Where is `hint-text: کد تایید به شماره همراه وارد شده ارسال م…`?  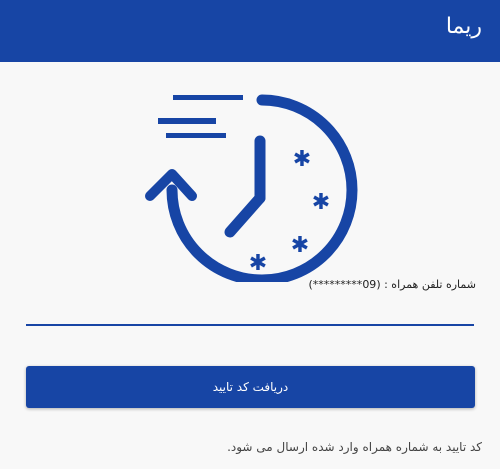
hint-text: کد تایید به شماره همراه وارد شده ارسال م… is located at coordinates (354, 447).